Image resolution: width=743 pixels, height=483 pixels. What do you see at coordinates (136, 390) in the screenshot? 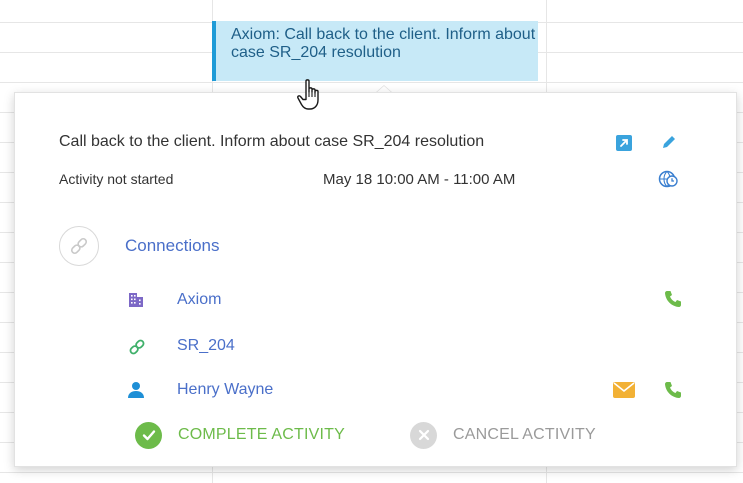
I see `person-icon` at bounding box center [136, 390].